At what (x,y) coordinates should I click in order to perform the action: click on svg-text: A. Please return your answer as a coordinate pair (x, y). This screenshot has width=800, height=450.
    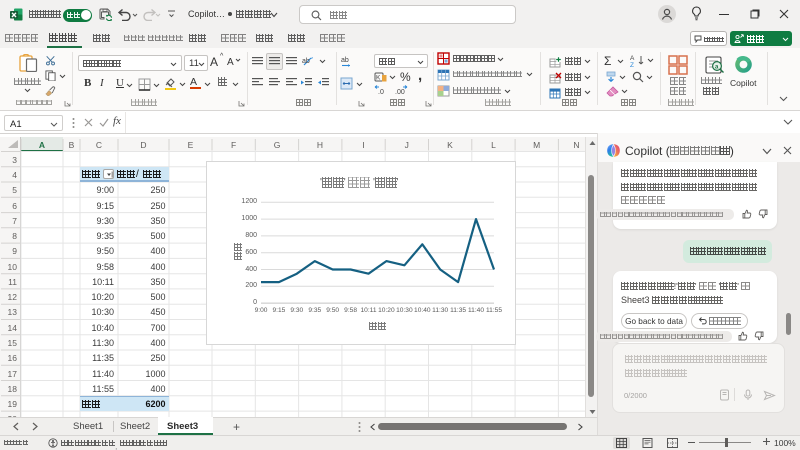
    Looking at the image, I should click on (632, 58).